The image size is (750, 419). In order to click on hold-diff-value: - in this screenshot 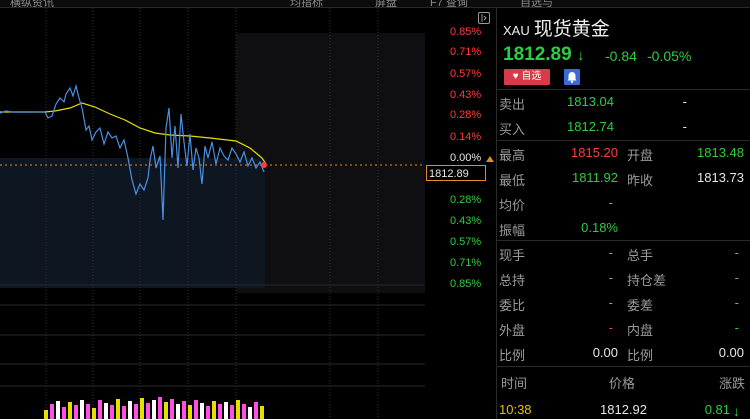, I will do `click(736, 277)`.